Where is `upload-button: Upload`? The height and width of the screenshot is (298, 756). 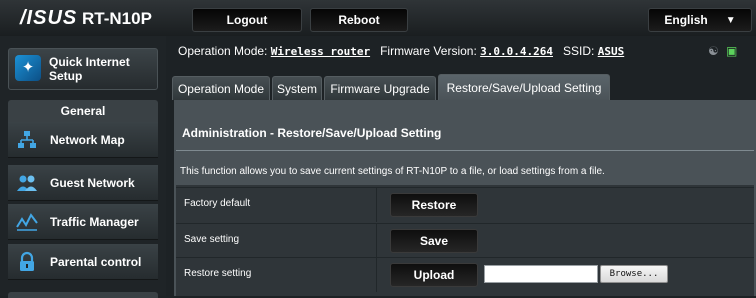
upload-button: Upload is located at coordinates (434, 275).